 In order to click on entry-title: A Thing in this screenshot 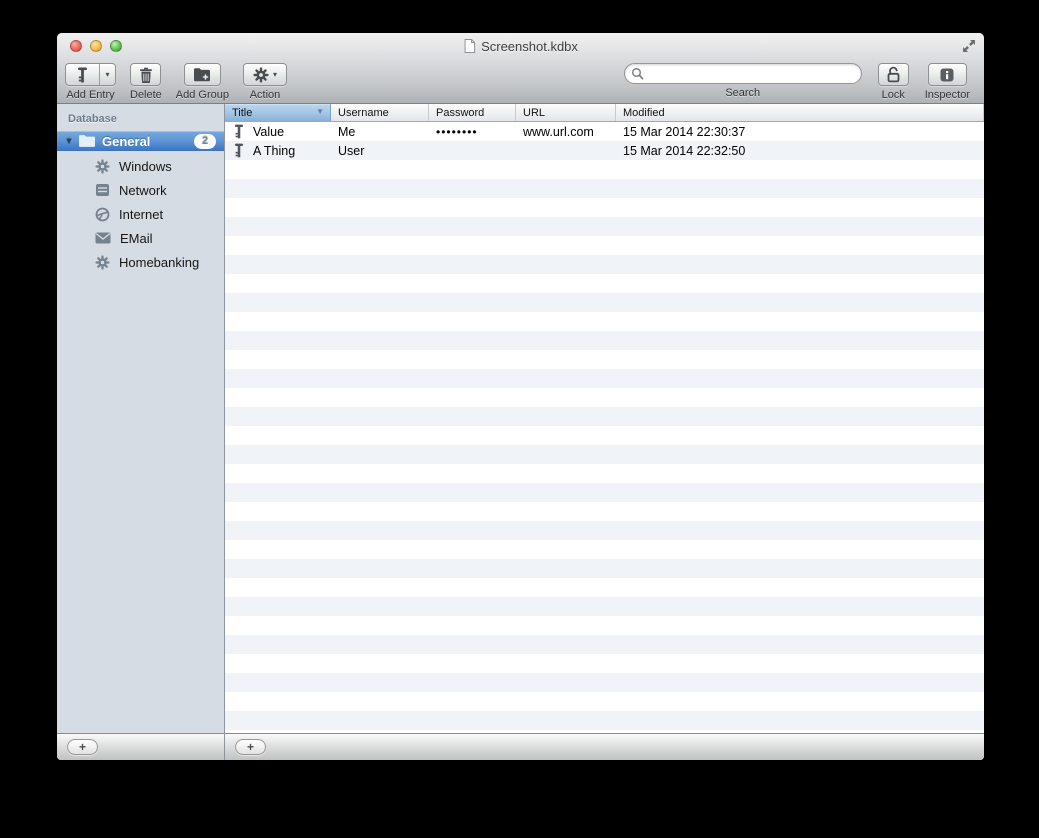, I will do `click(274, 150)`.